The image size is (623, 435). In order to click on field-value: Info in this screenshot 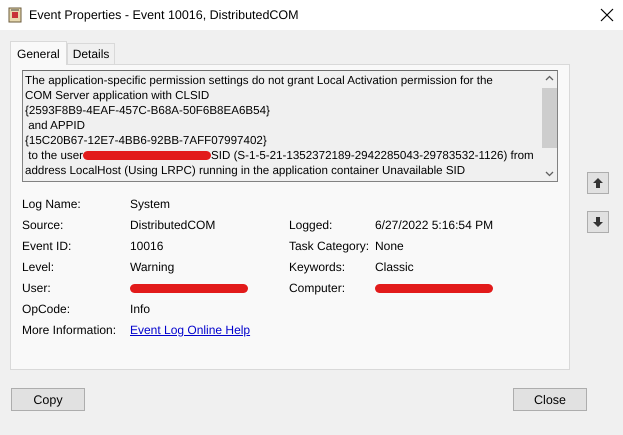, I will do `click(141, 309)`.